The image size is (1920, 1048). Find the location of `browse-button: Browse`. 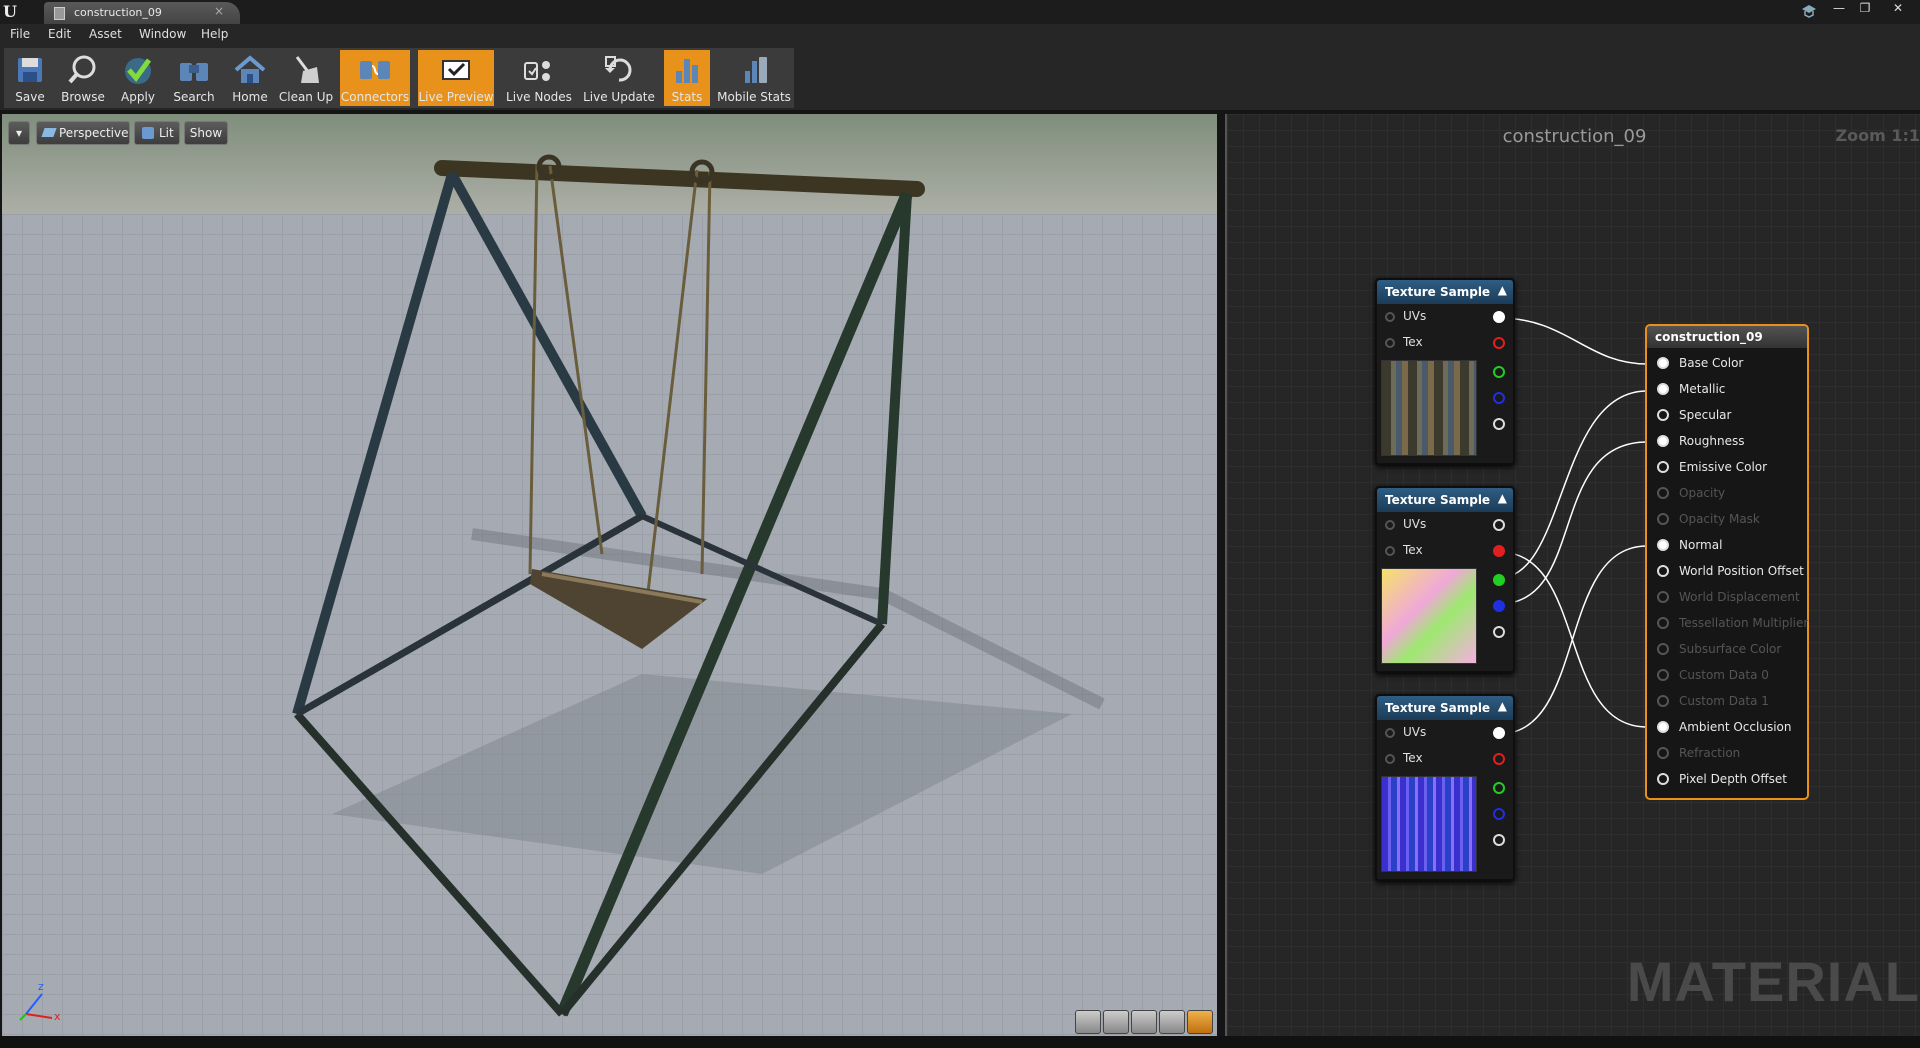

browse-button: Browse is located at coordinates (83, 78).